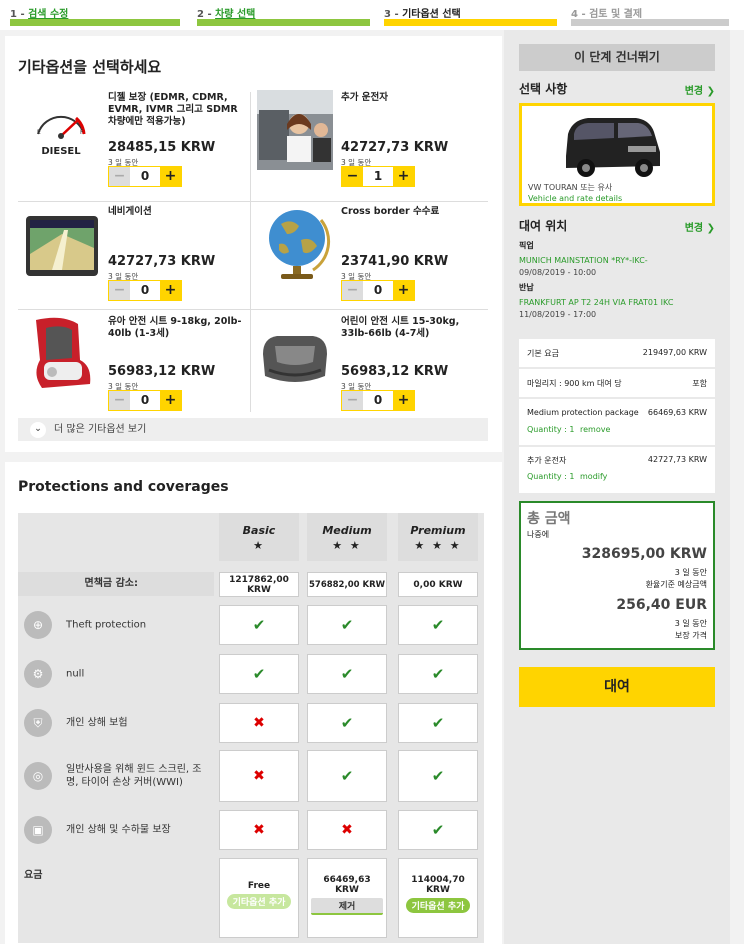 The image size is (744, 944). What do you see at coordinates (558, 272) in the screenshot?
I see `pickup-time: 09/08/2019 - 10:00` at bounding box center [558, 272].